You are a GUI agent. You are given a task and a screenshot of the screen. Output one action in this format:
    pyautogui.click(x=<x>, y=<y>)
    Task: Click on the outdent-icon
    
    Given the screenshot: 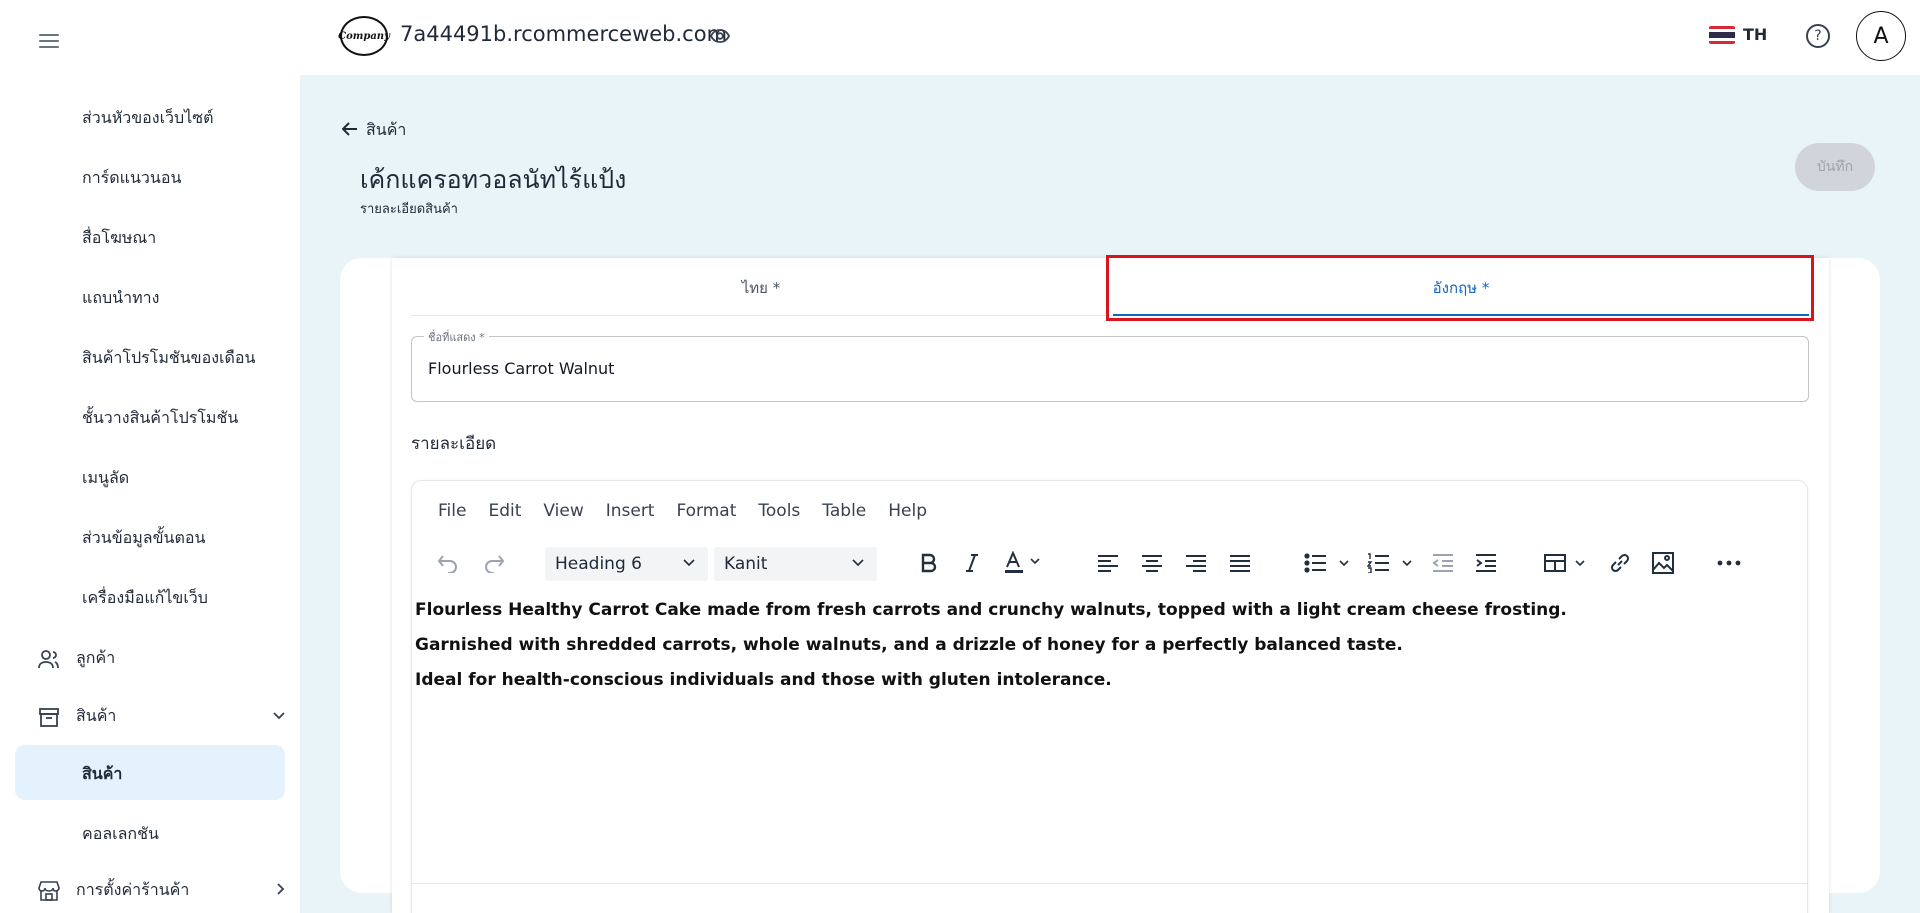 What is the action you would take?
    pyautogui.click(x=1443, y=563)
    